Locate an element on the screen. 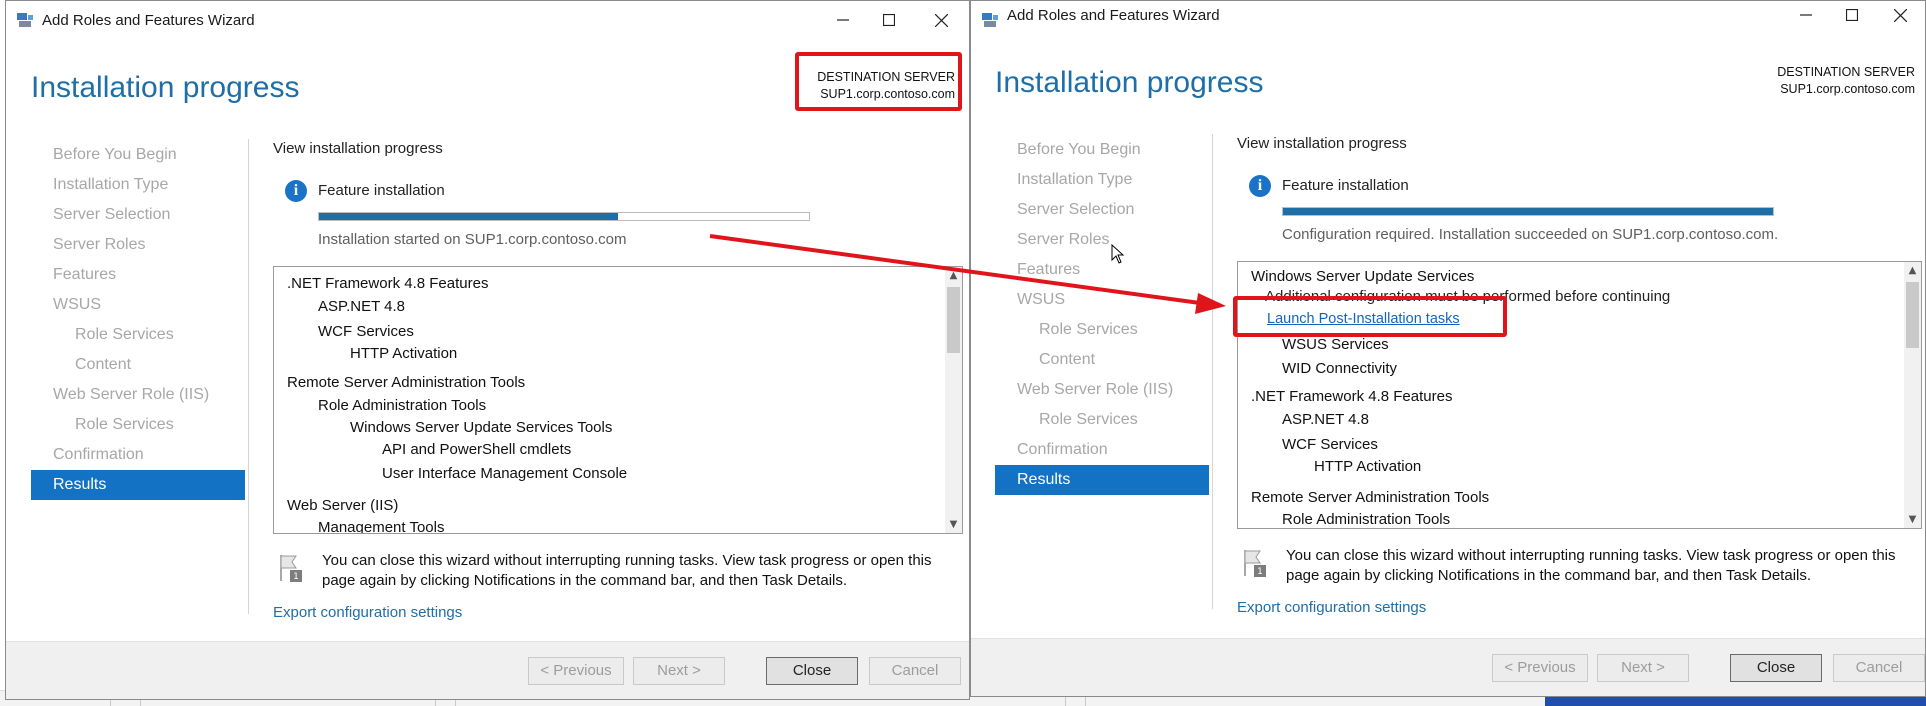 This screenshot has height=706, width=1926. close-icon is located at coordinates (1900, 15).